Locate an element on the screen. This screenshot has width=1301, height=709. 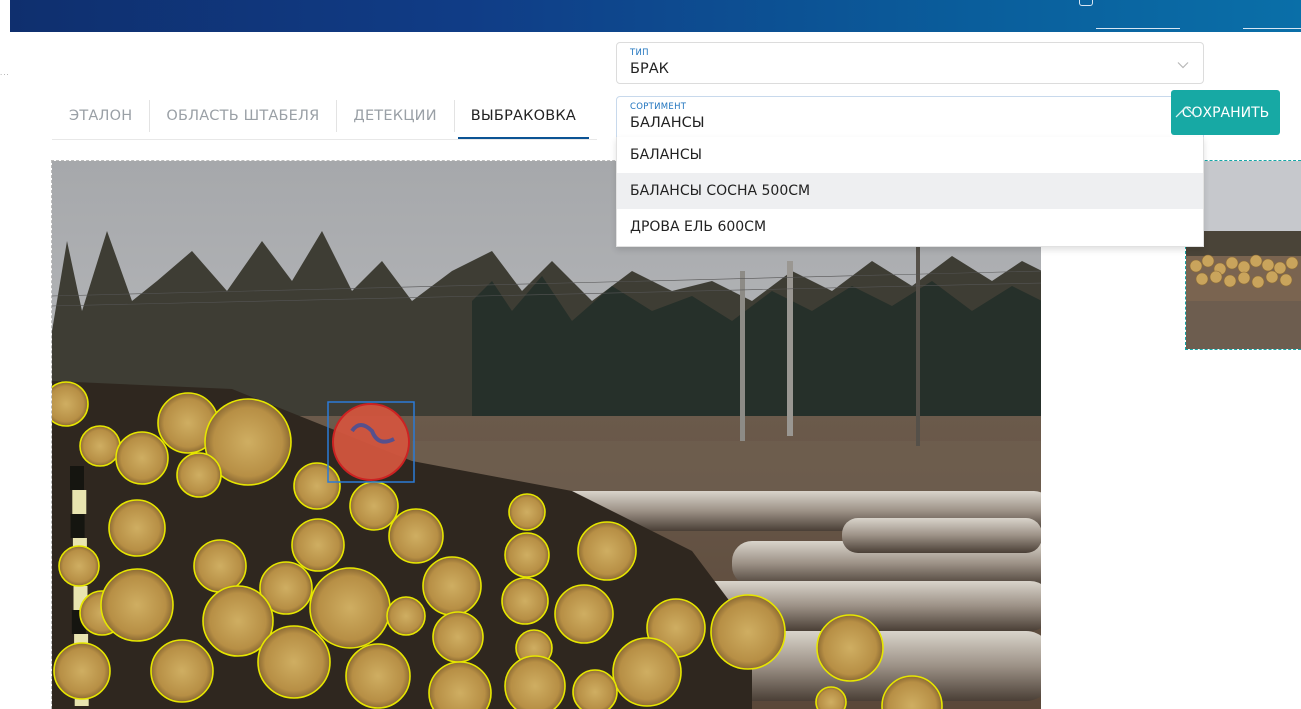
assortment-select-value: БАЛАНСЫ is located at coordinates (667, 123).